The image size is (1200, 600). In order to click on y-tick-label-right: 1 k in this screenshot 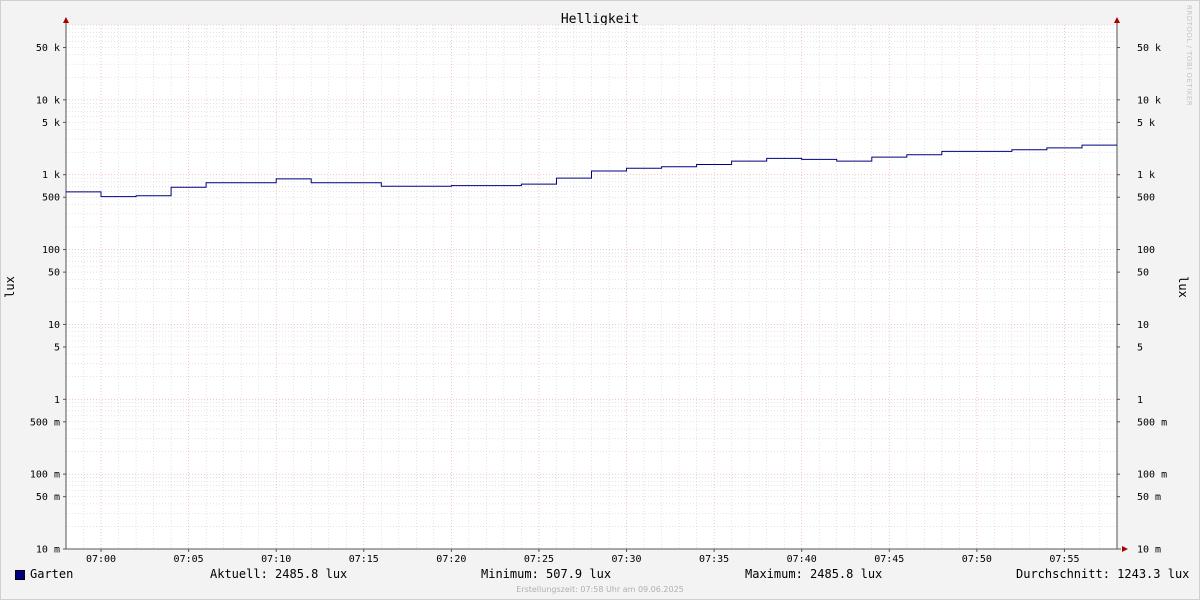, I will do `click(1146, 175)`.